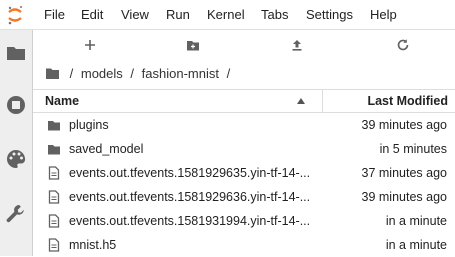 Image resolution: width=455 pixels, height=257 pixels. Describe the element at coordinates (93, 245) in the screenshot. I see `file-name: mnist.h5` at that location.